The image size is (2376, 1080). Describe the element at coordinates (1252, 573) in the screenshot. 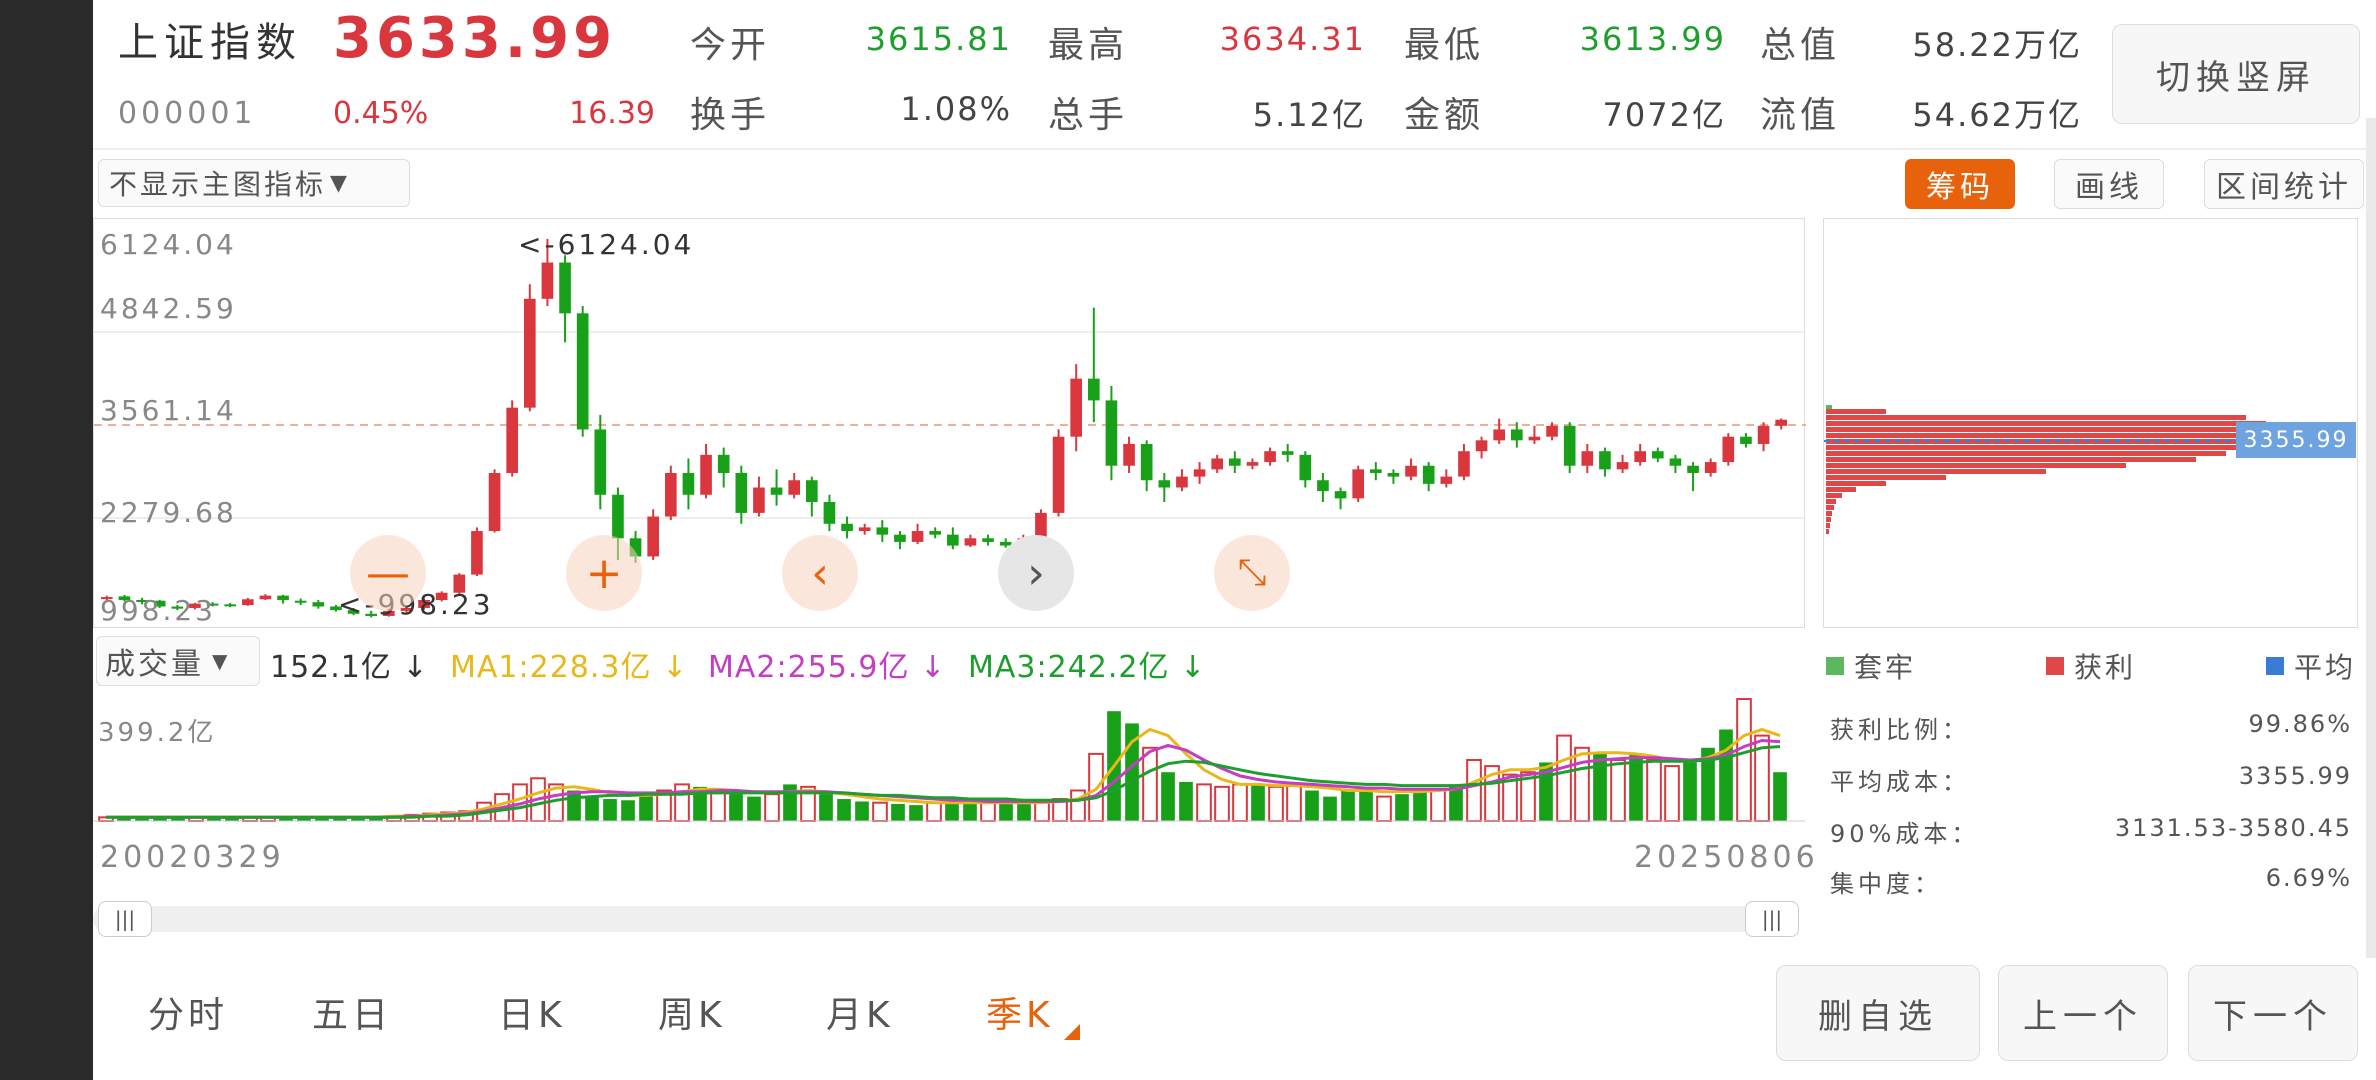

I see `fit-view-button: ⤡` at that location.